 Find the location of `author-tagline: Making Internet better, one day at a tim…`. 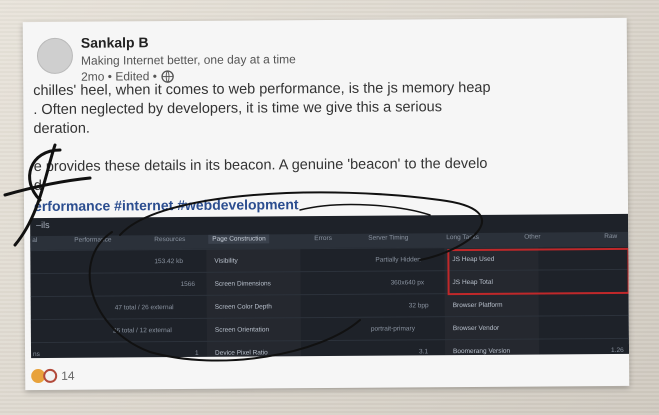

author-tagline: Making Internet better, one day at a tim… is located at coordinates (188, 60).